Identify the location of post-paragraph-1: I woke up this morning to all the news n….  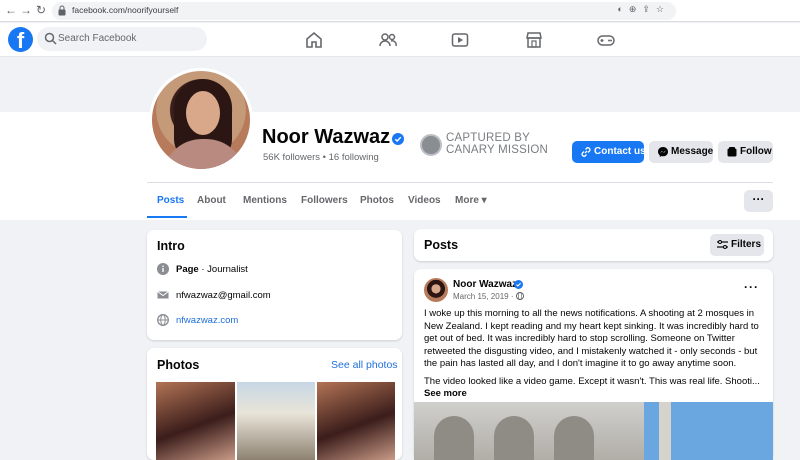
(591, 338).